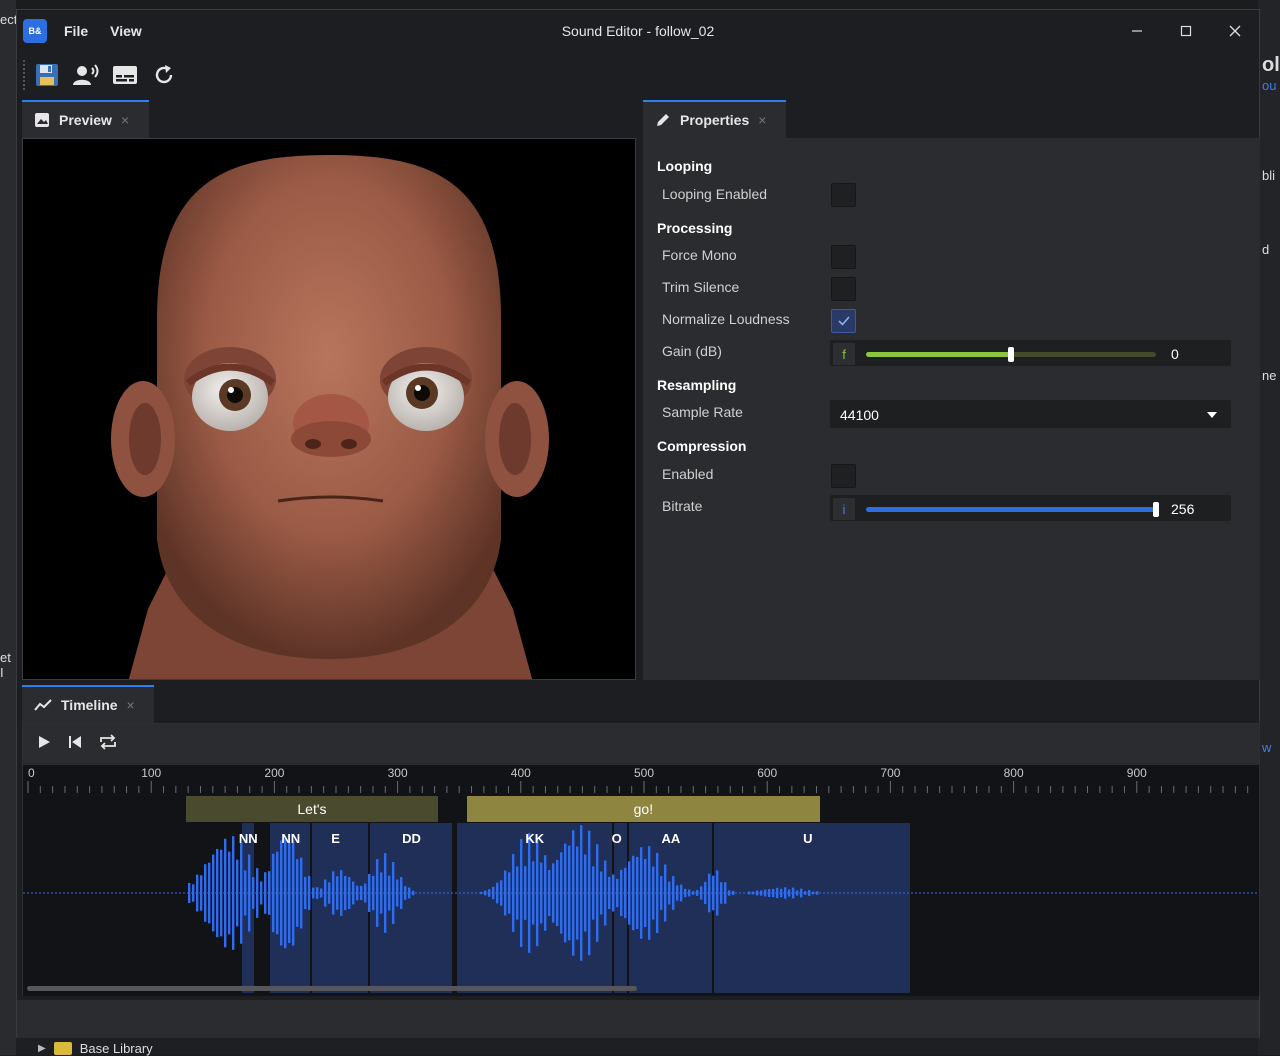 The image size is (1280, 1056). Describe the element at coordinates (9, 19) in the screenshot. I see `background-left-text: ect` at that location.